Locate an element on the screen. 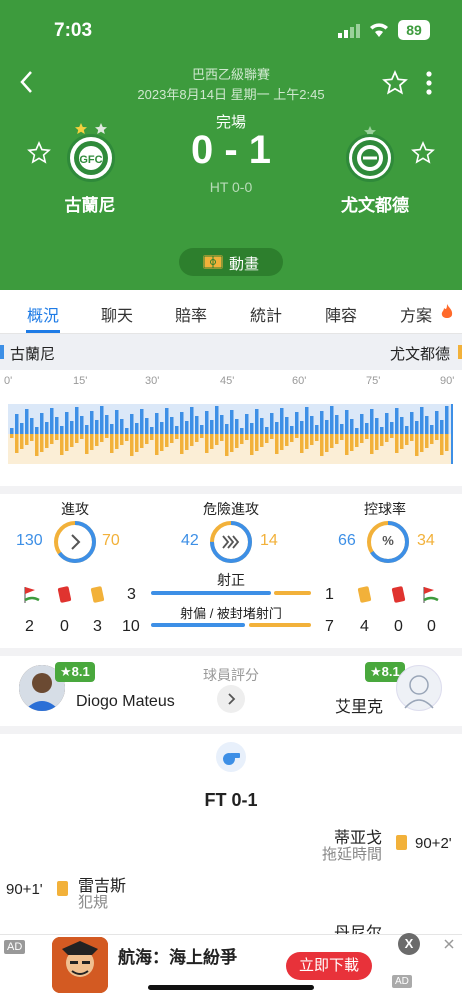  home-team-logo: GFC is located at coordinates (91, 158).